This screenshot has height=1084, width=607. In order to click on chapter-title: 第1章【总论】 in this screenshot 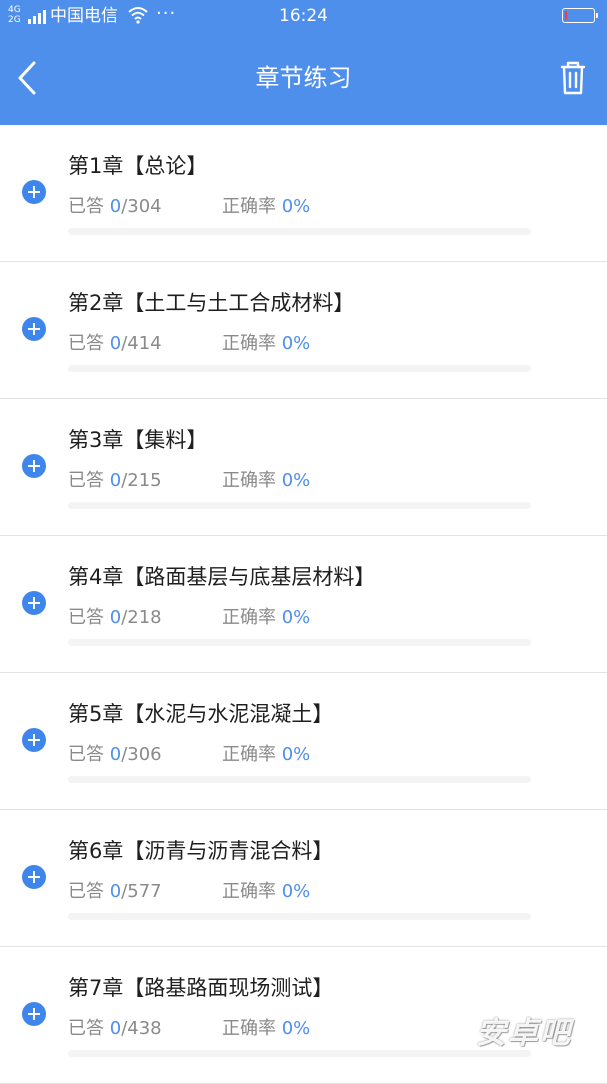, I will do `click(138, 166)`.